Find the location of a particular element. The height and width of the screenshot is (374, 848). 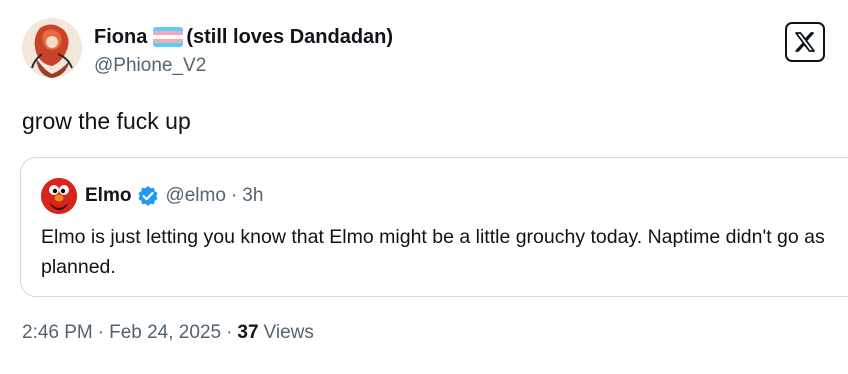

author-avatar is located at coordinates (52, 48).